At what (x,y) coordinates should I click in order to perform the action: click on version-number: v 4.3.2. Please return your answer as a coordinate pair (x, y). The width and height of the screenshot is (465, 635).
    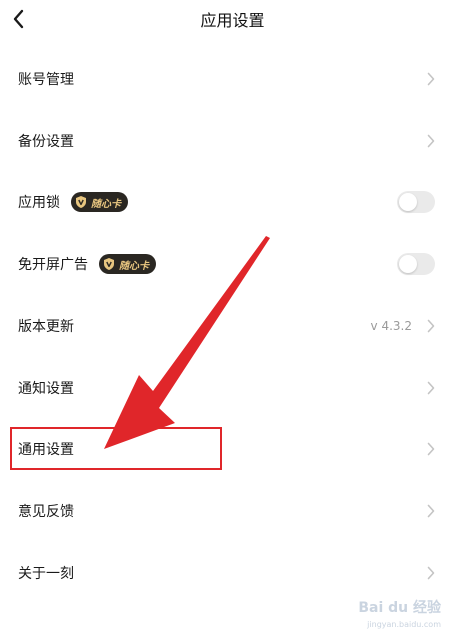
    Looking at the image, I should click on (391, 326).